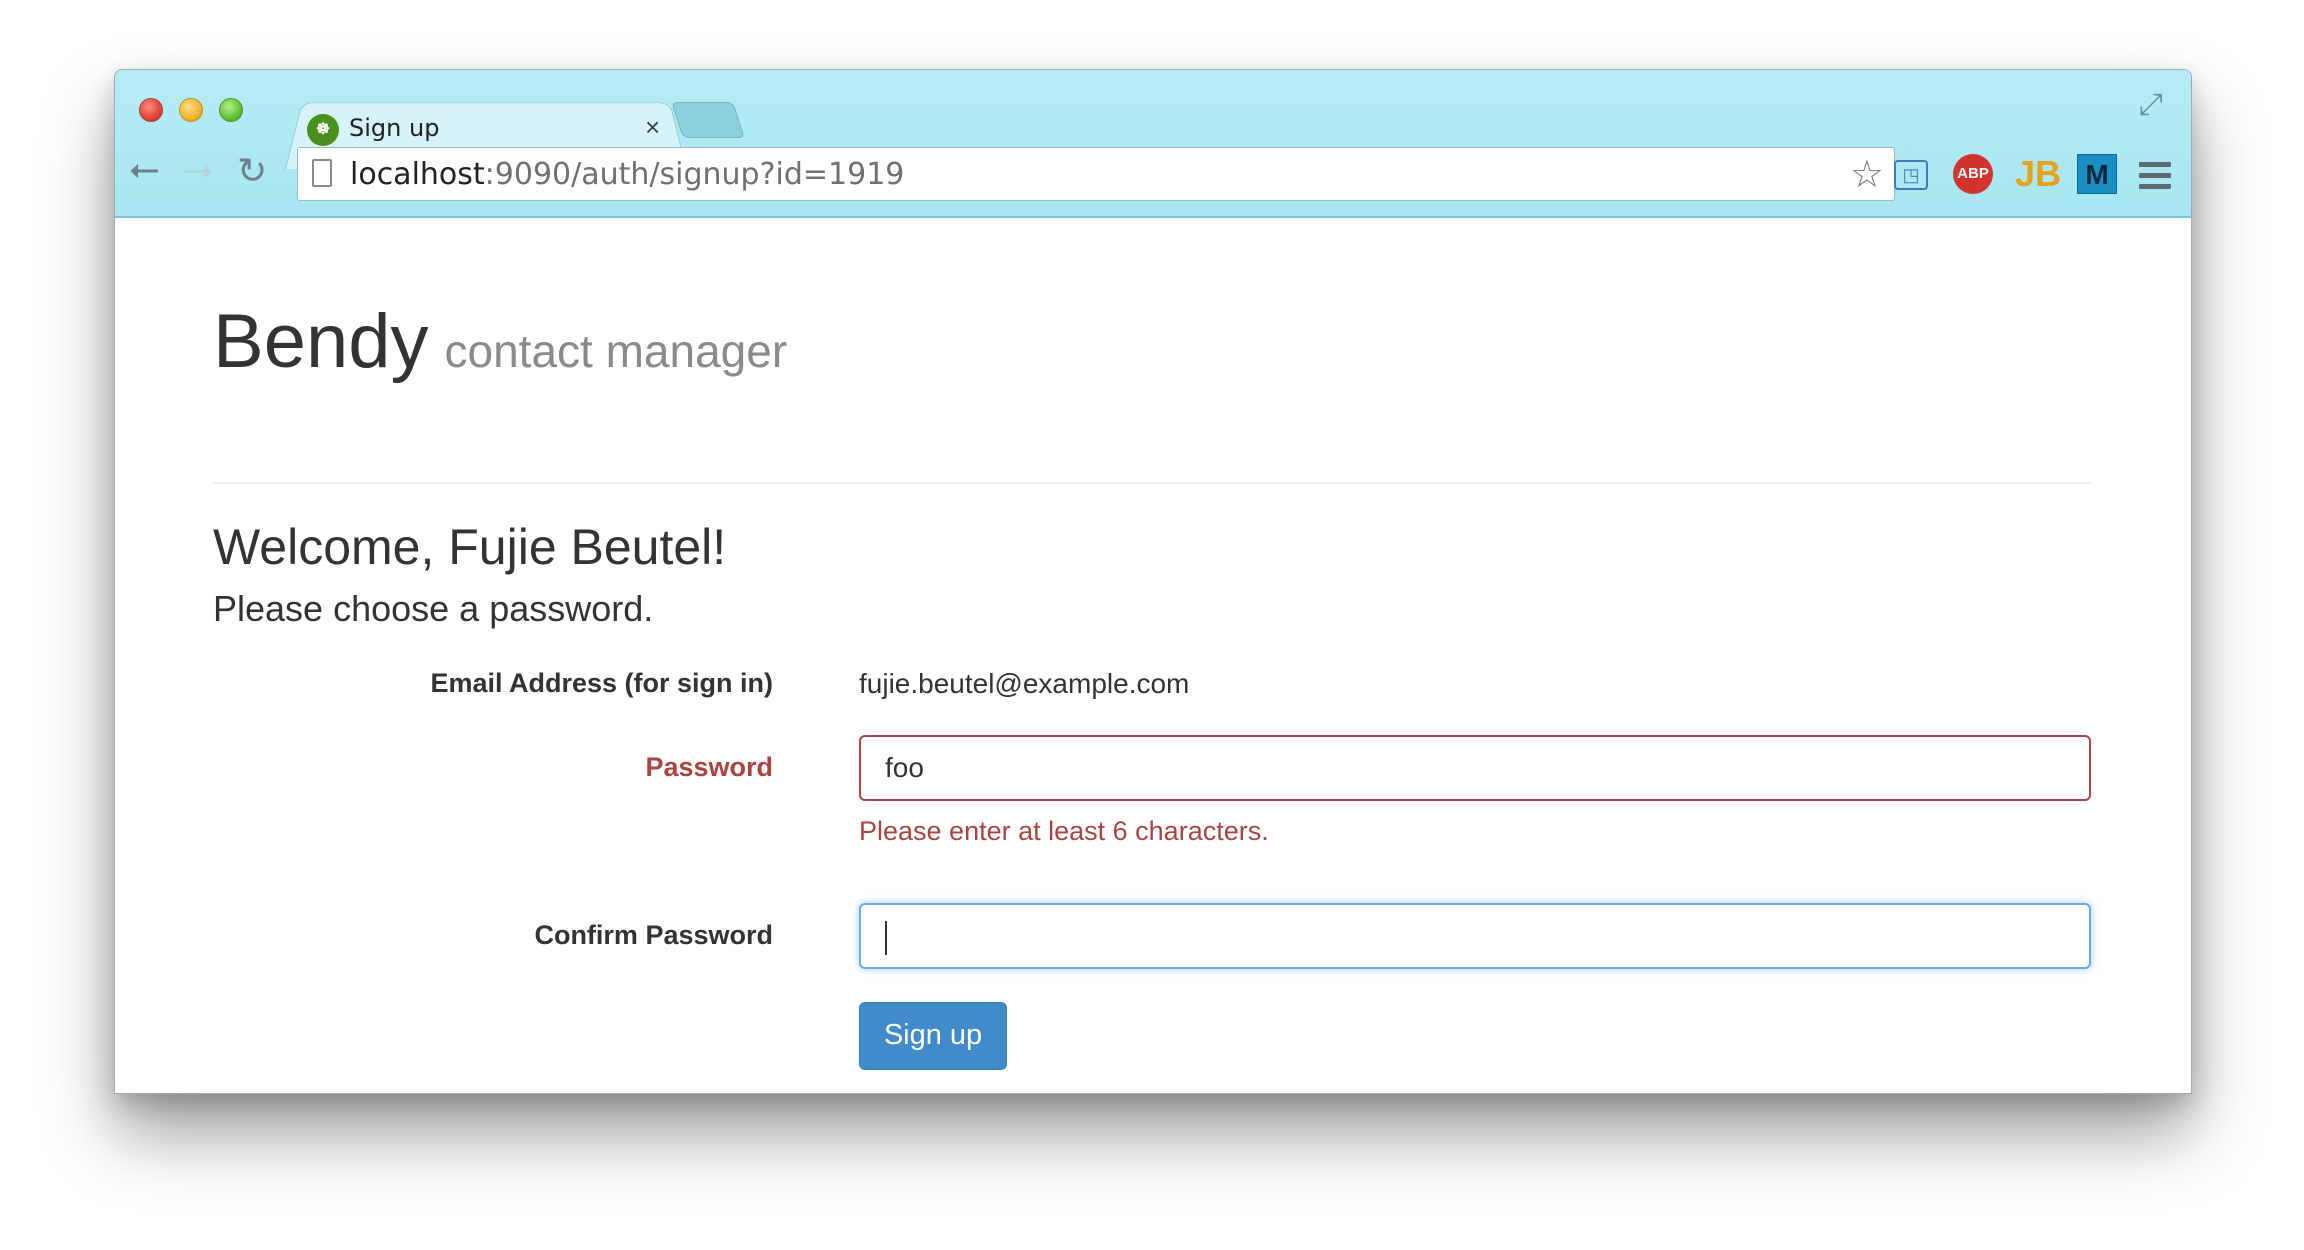 The height and width of the screenshot is (1250, 2304). I want to click on tab-title: Sign up, so click(394, 128).